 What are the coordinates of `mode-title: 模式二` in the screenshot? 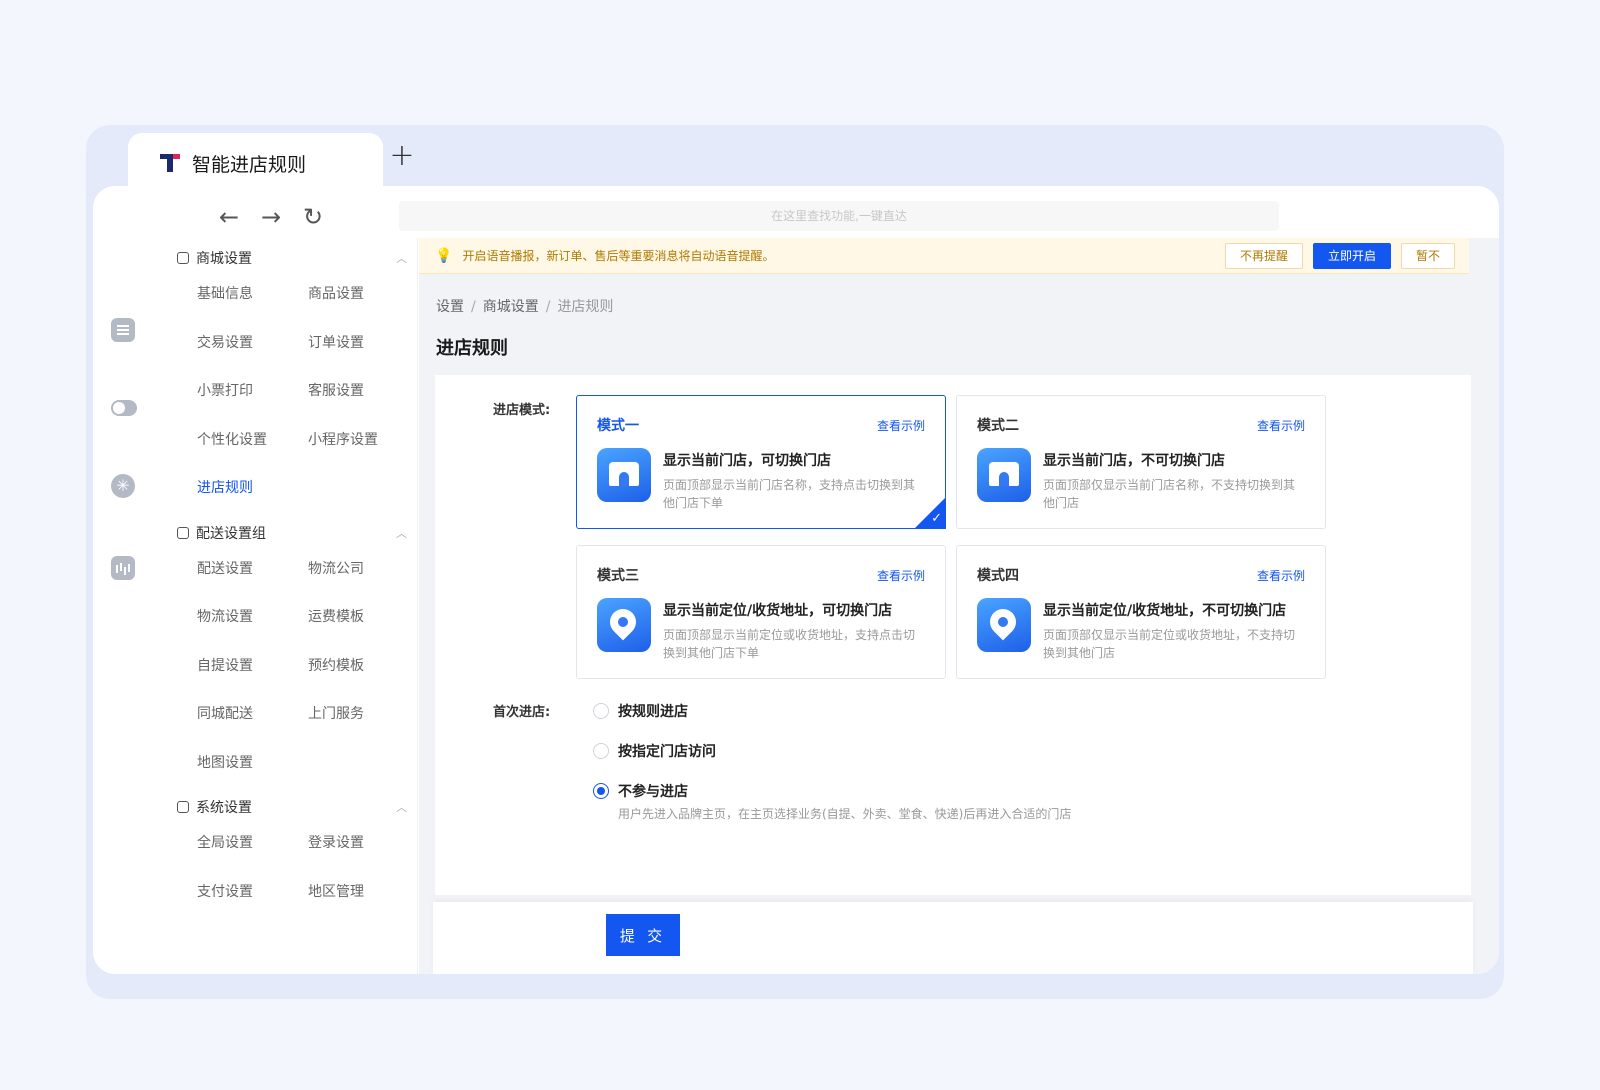 It's located at (998, 426).